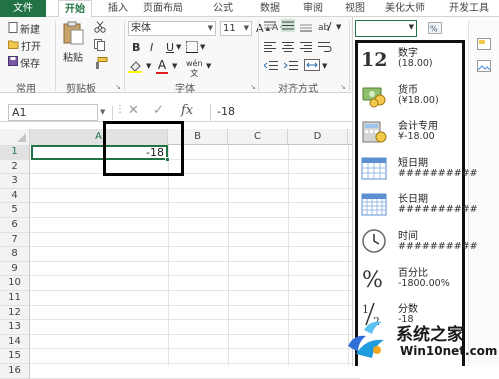 This screenshot has height=379, width=499. What do you see at coordinates (15, 371) in the screenshot?
I see `row-header-16: 16` at bounding box center [15, 371].